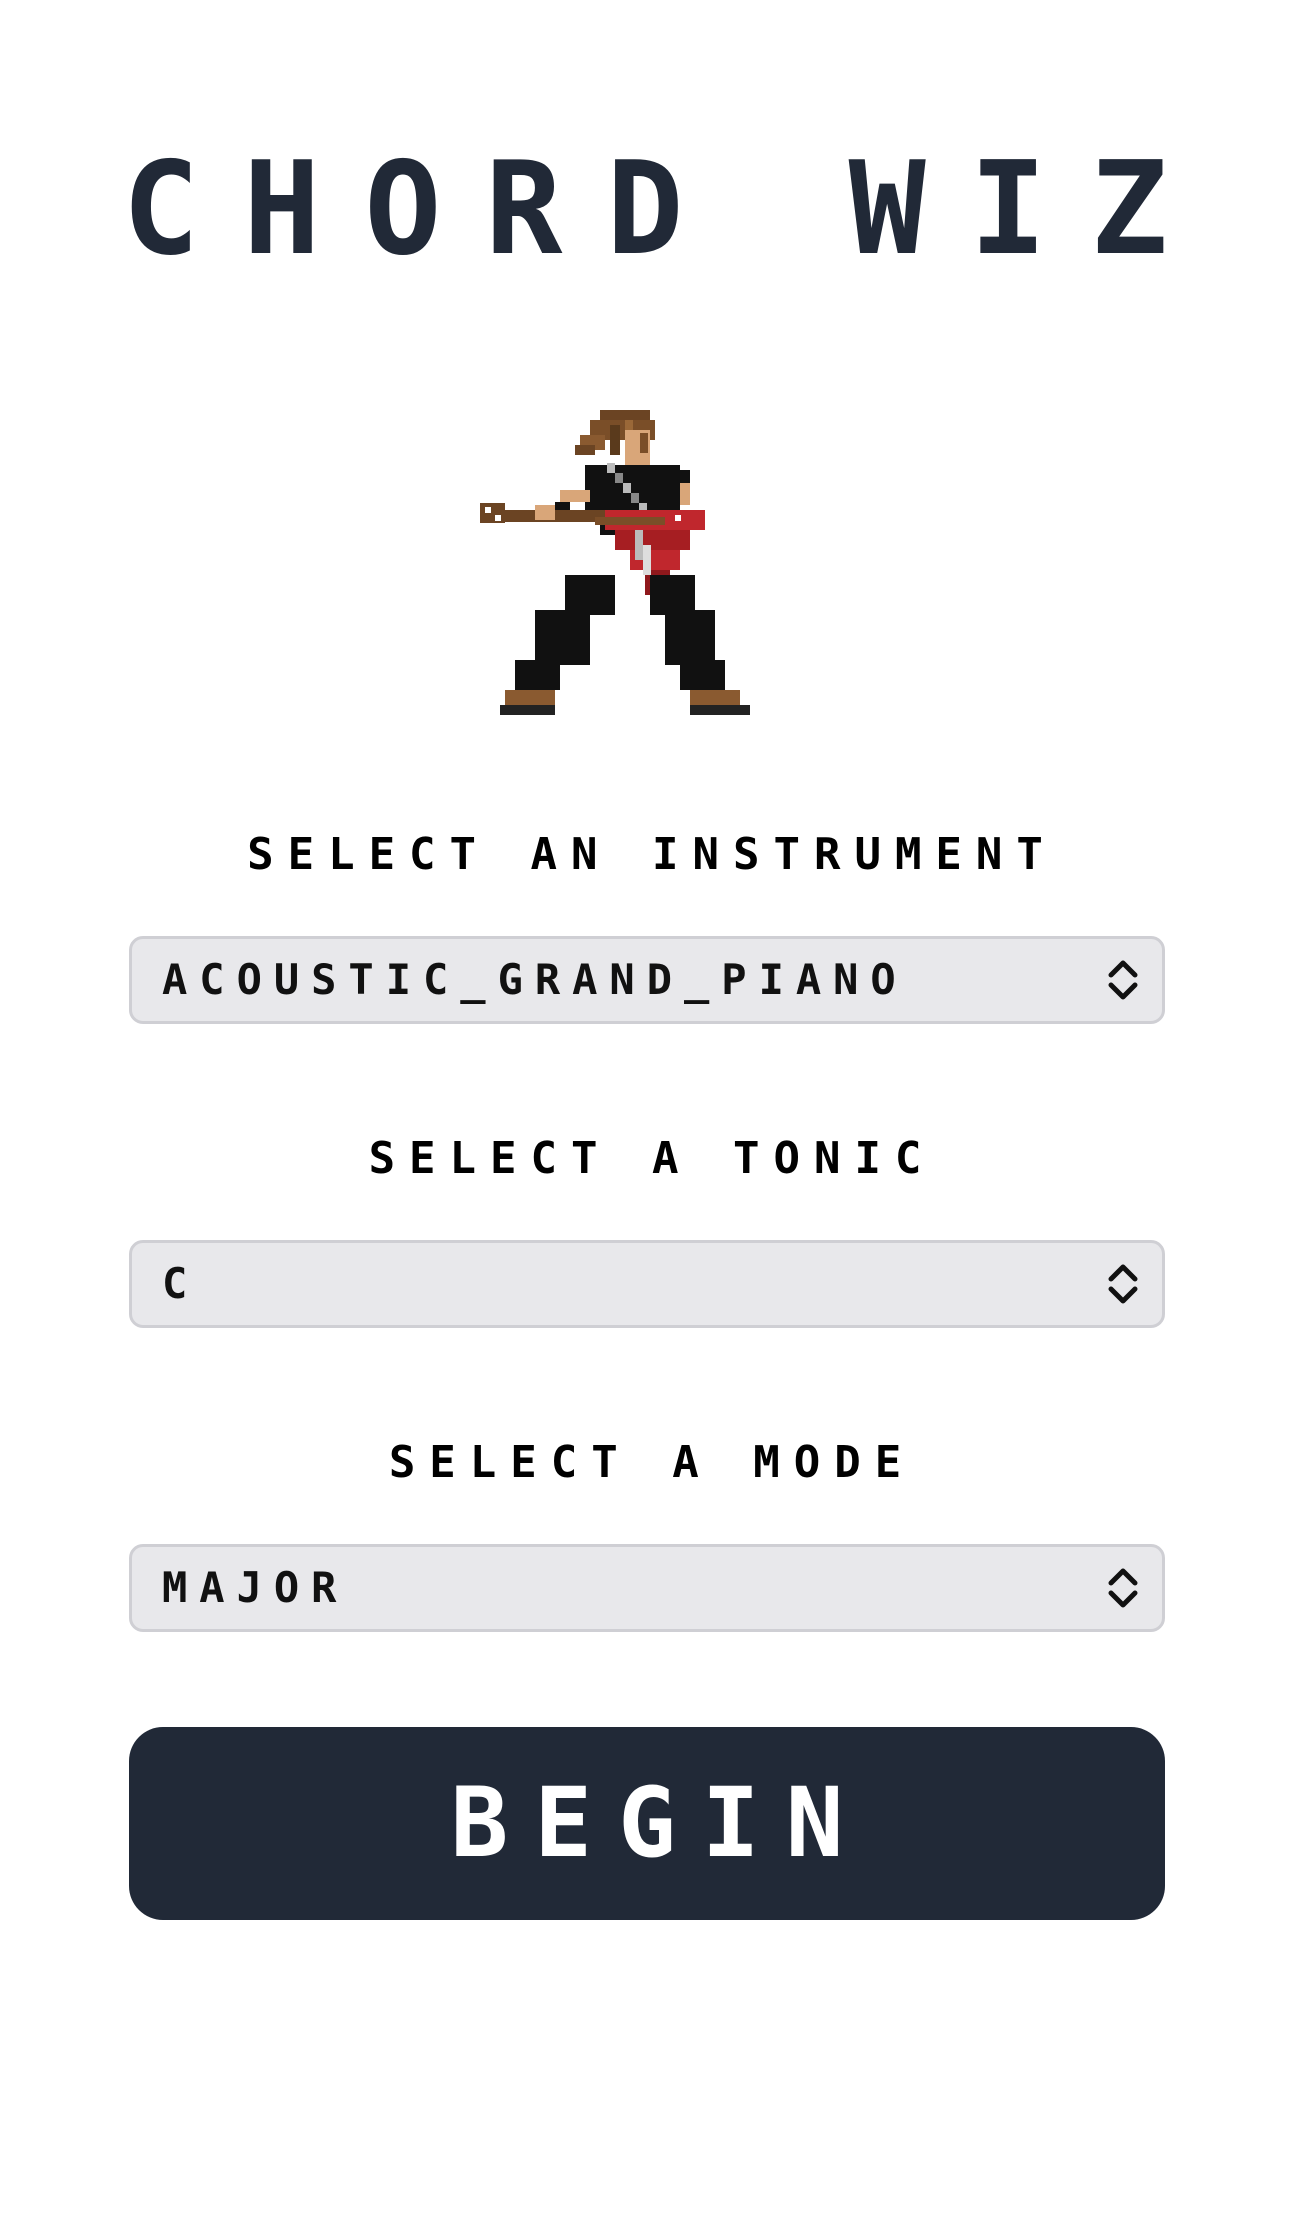  Describe the element at coordinates (652, 1158) in the screenshot. I see `tonic-label: SELECT A TONIC` at that location.